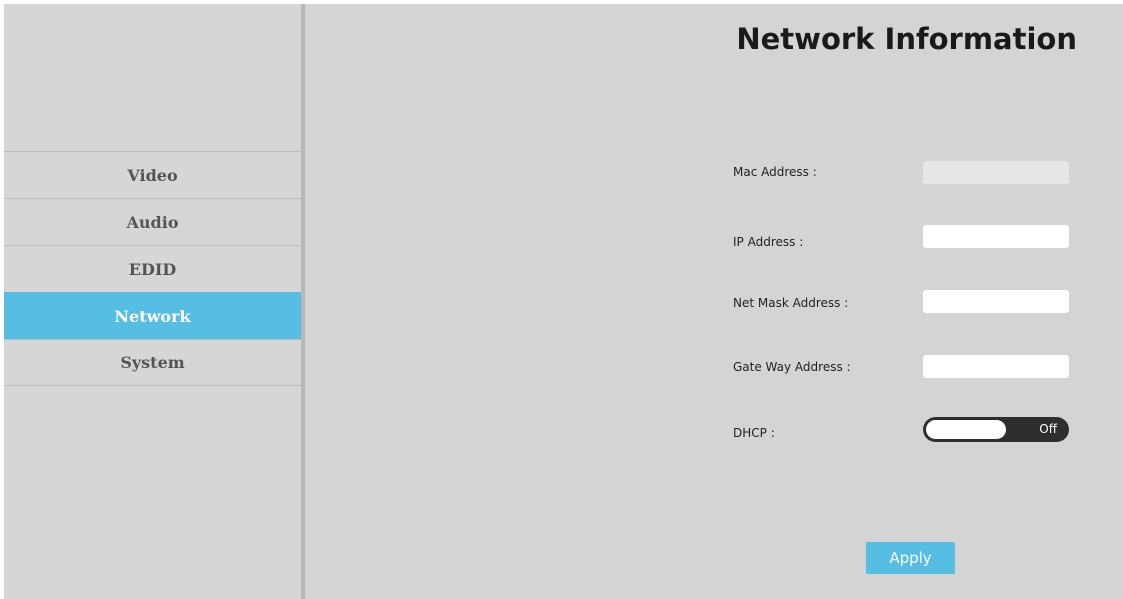 The height and width of the screenshot is (599, 1123). Describe the element at coordinates (996, 301) in the screenshot. I see `net-mask-field` at that location.